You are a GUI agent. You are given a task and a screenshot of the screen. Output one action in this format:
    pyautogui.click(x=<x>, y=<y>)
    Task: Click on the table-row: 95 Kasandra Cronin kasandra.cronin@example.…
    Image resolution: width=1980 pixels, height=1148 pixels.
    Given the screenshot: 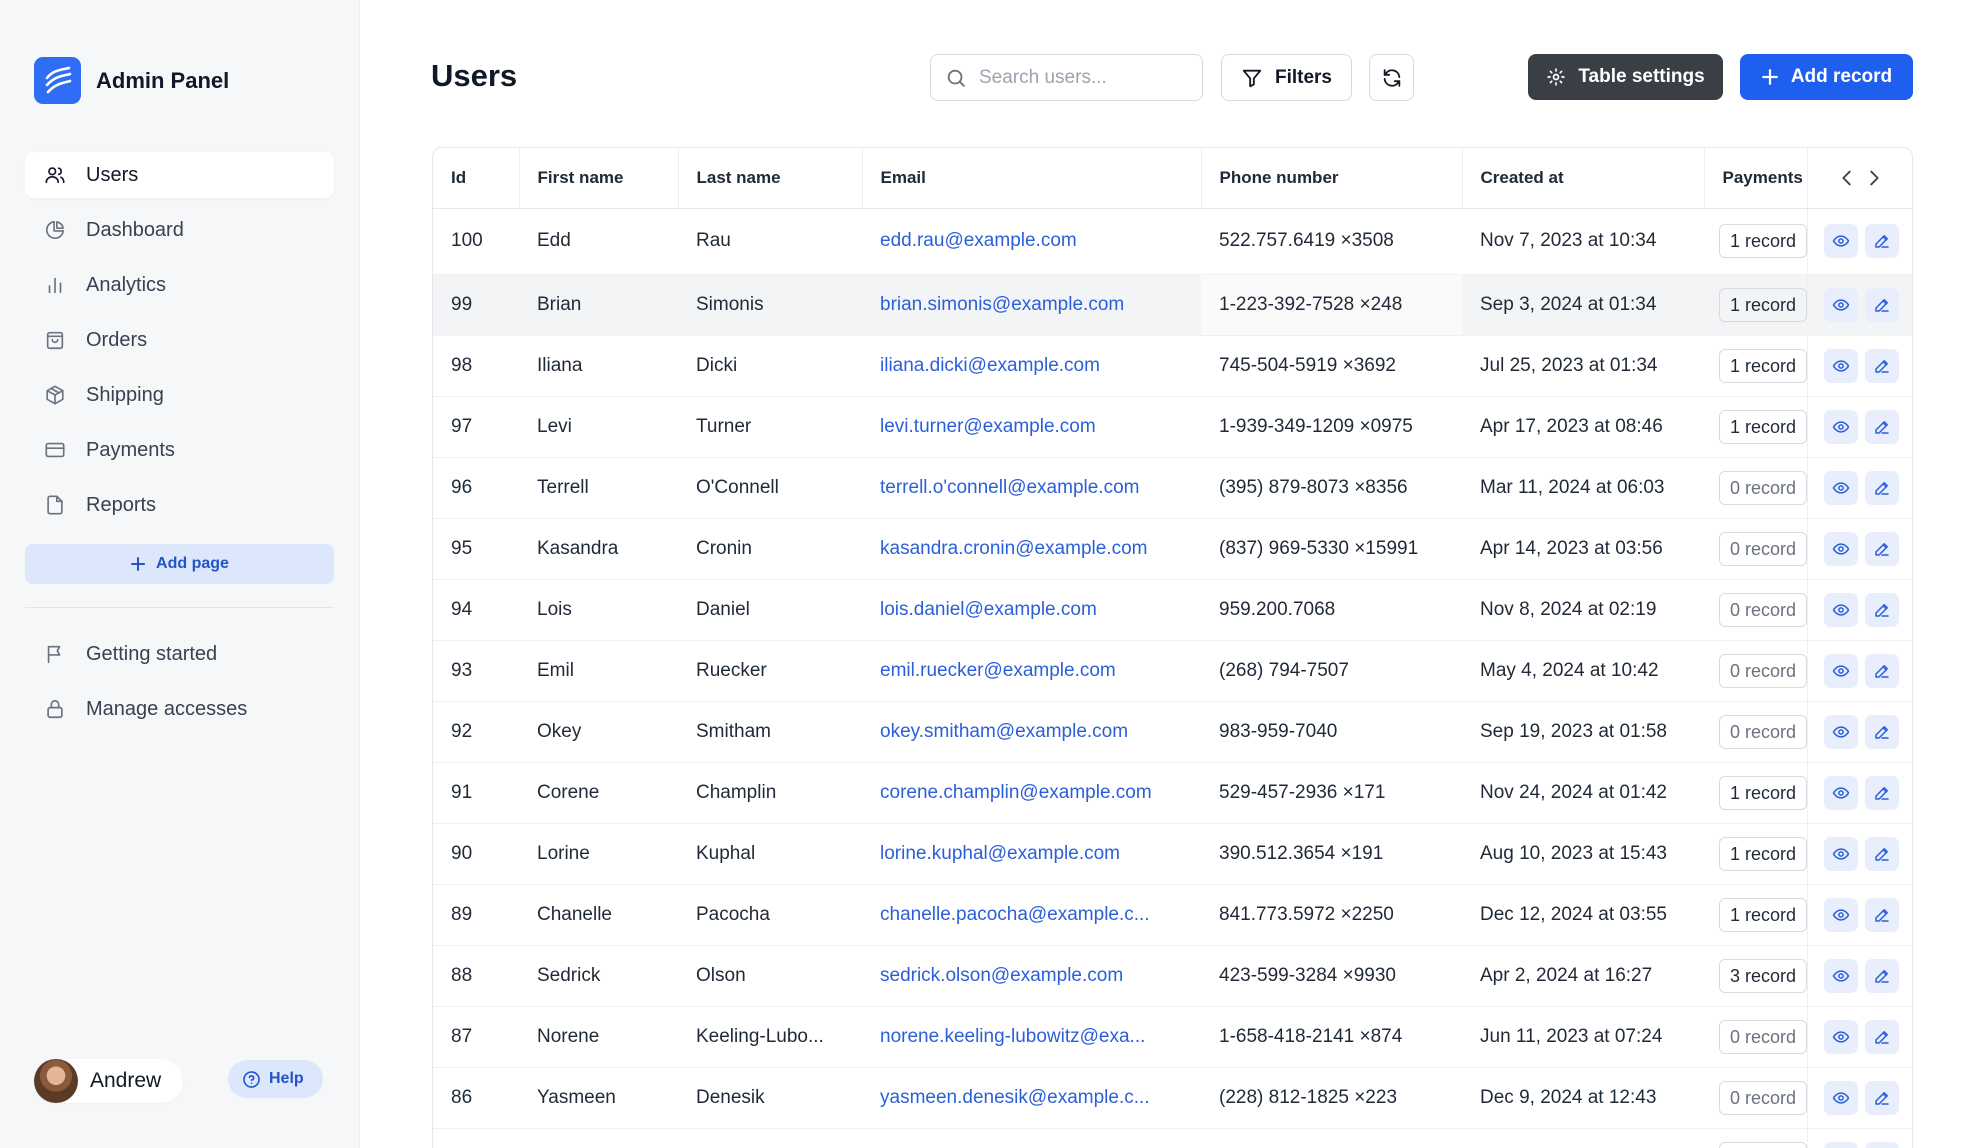 What is the action you would take?
    pyautogui.click(x=1172, y=549)
    